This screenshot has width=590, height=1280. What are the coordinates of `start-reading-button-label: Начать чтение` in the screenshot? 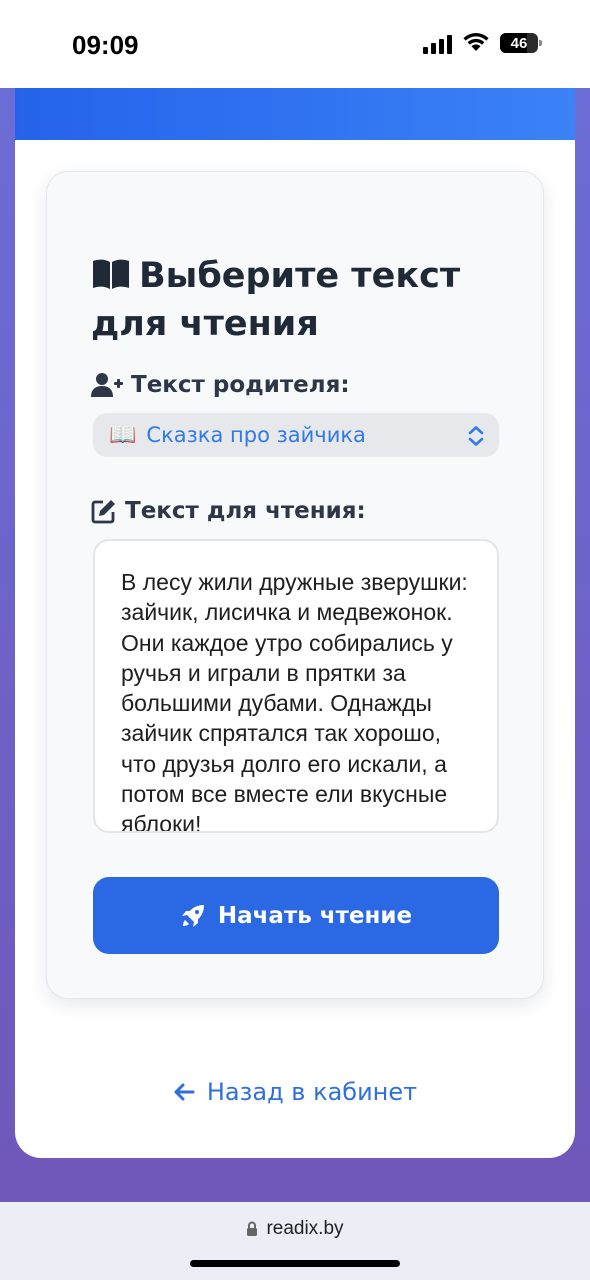 It's located at (315, 915).